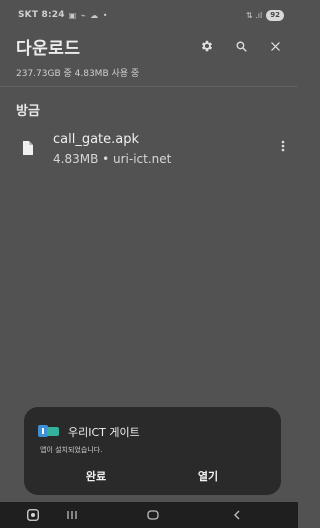  What do you see at coordinates (112, 159) in the screenshot?
I see `file-meta: 4.83MB • uri-ict.net` at bounding box center [112, 159].